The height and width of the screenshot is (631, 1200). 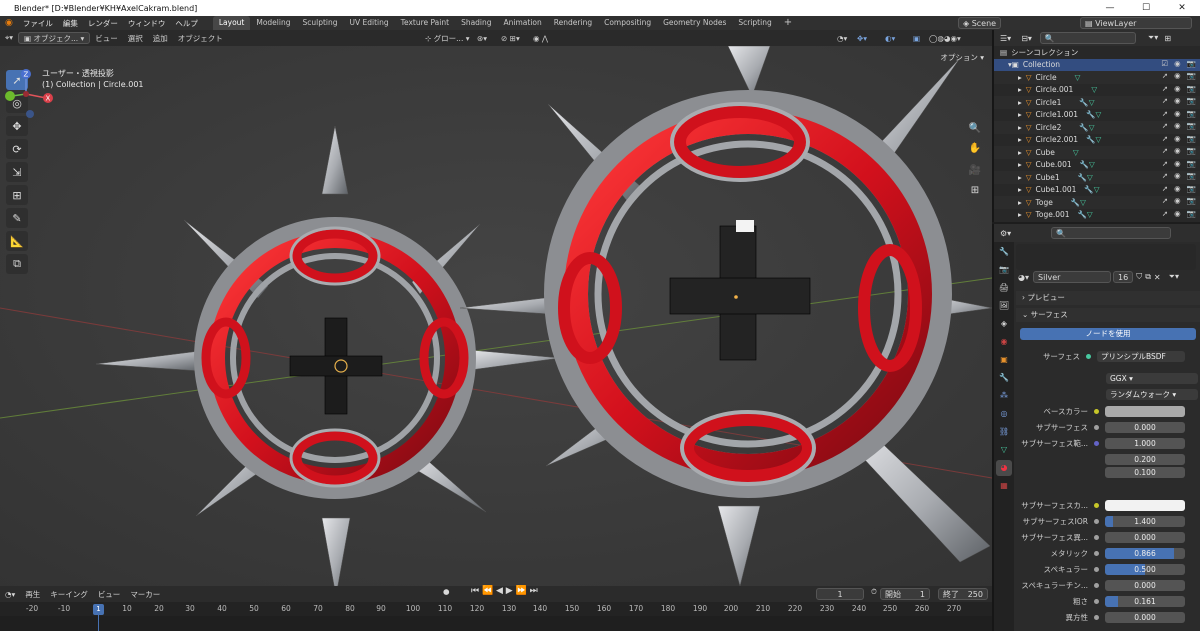 I want to click on output-tab-icon: 🖨, so click(x=1004, y=288).